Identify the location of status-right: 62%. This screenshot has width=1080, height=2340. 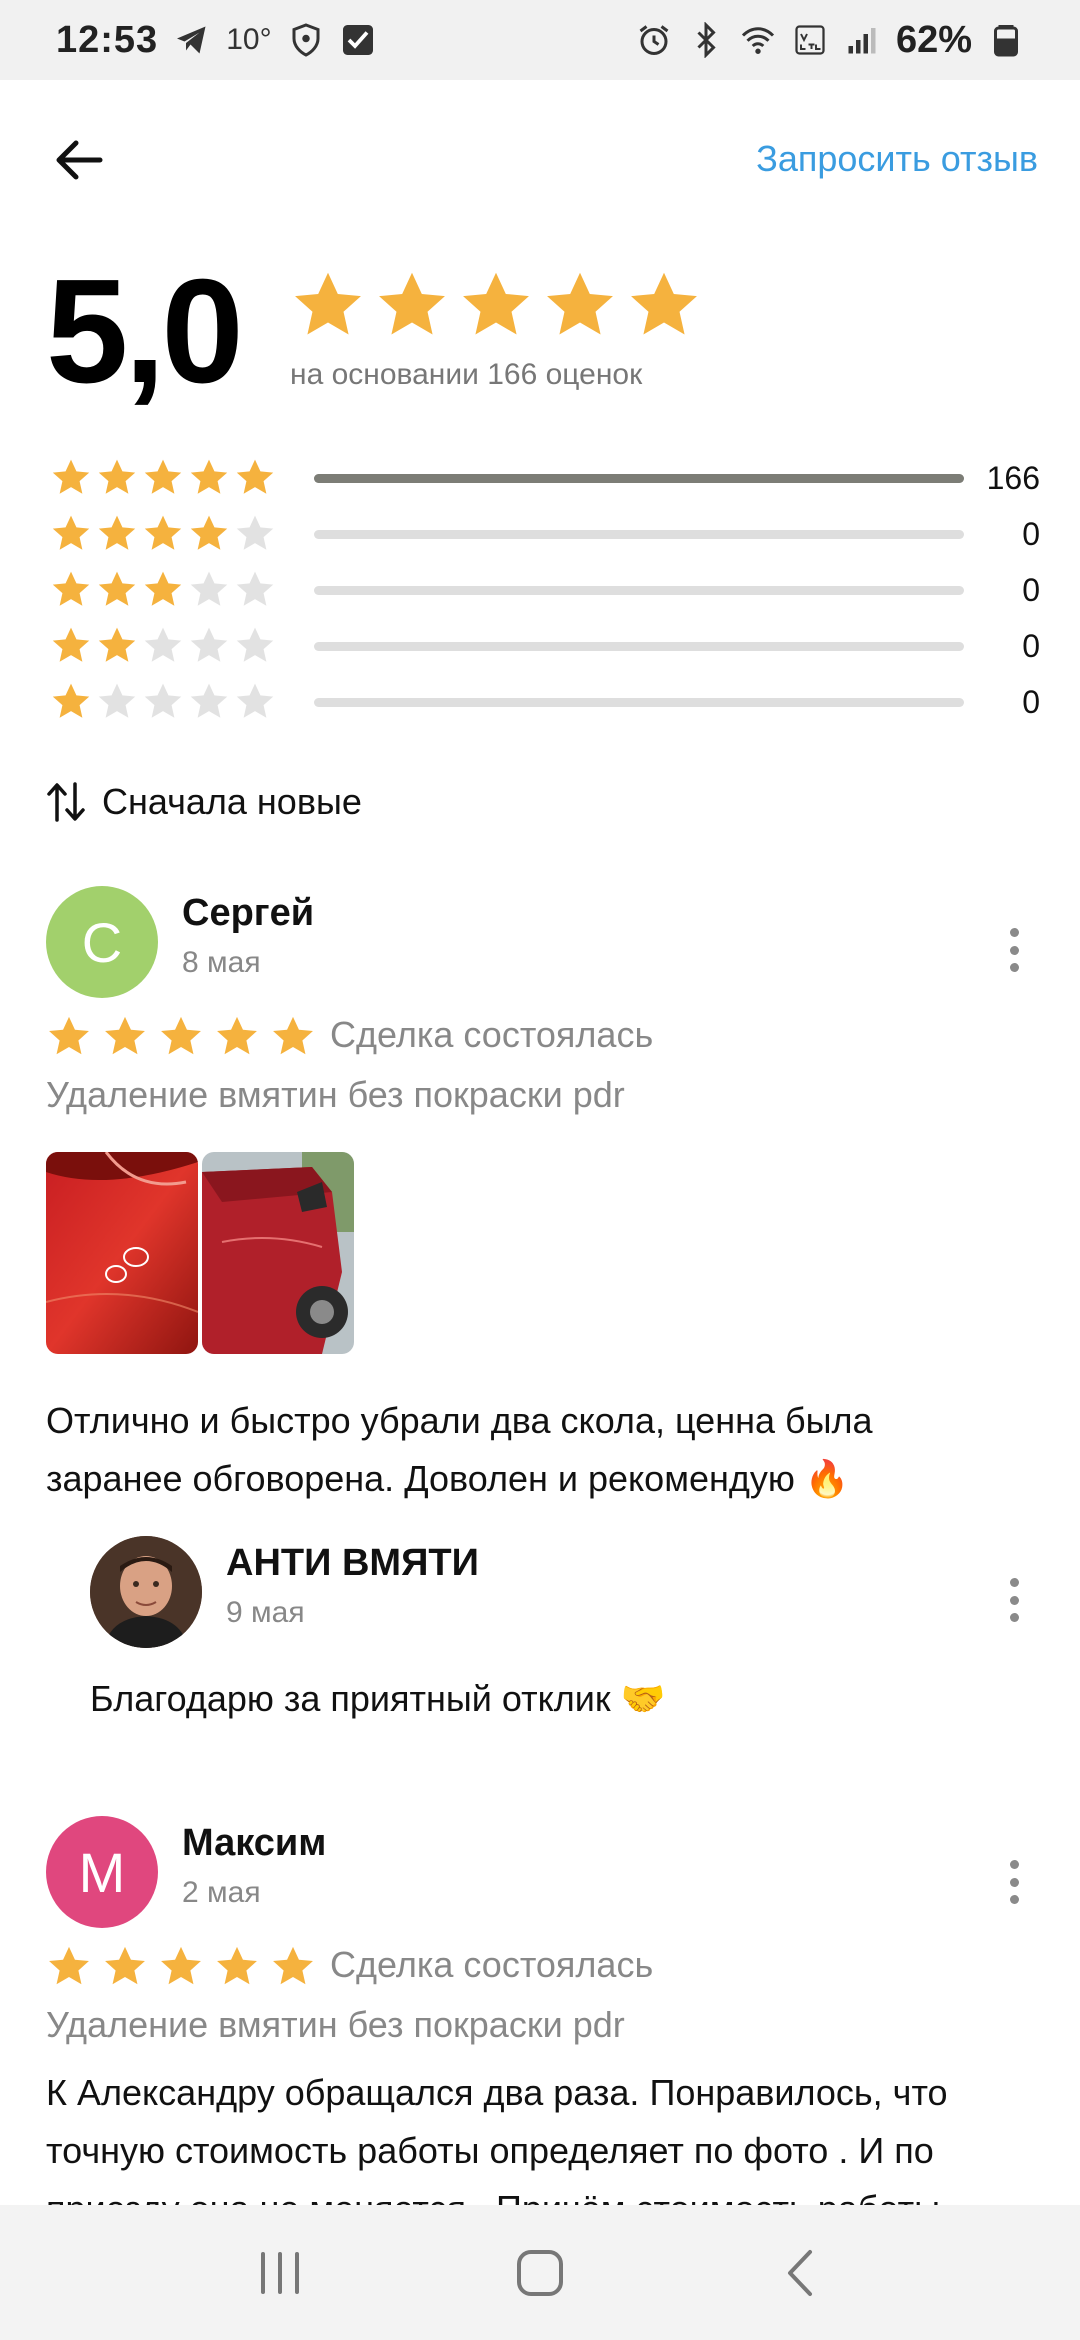
(830, 40).